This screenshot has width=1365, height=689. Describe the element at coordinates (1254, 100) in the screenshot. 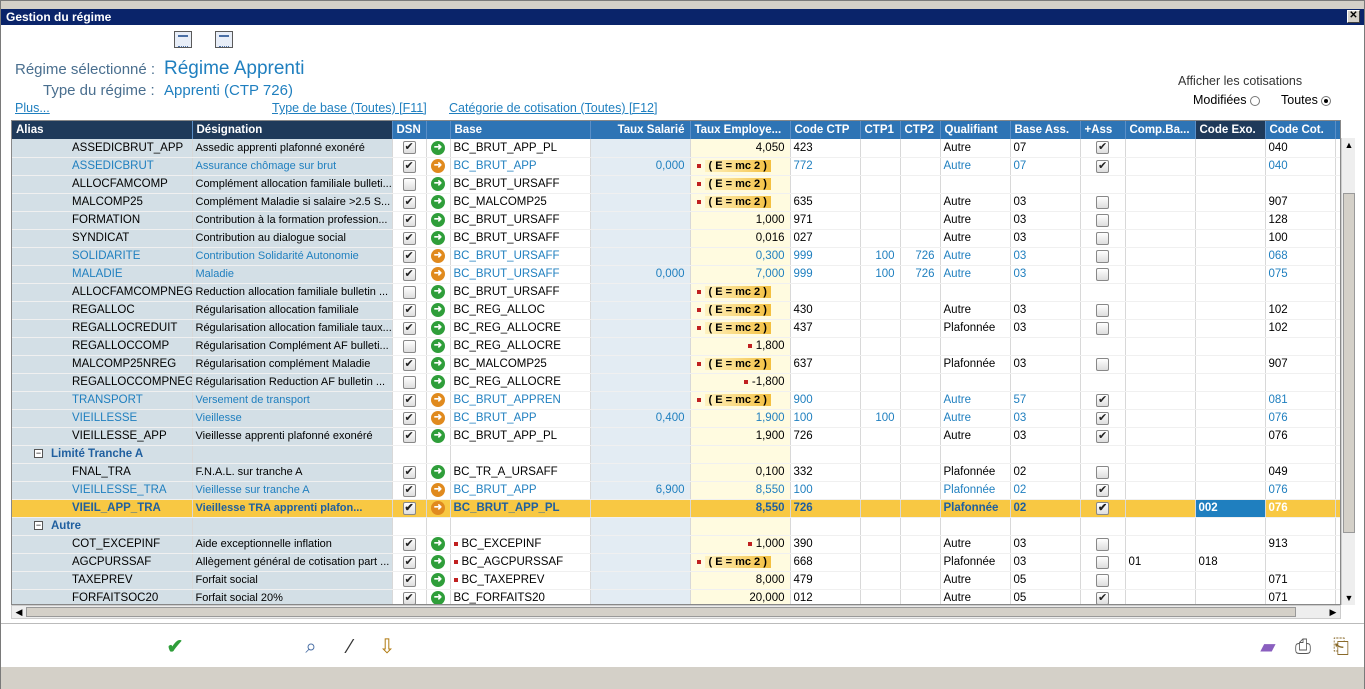

I see `radio-modifiees-icon` at that location.